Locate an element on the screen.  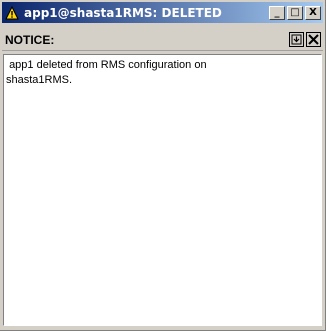
close-button: X is located at coordinates (313, 12).